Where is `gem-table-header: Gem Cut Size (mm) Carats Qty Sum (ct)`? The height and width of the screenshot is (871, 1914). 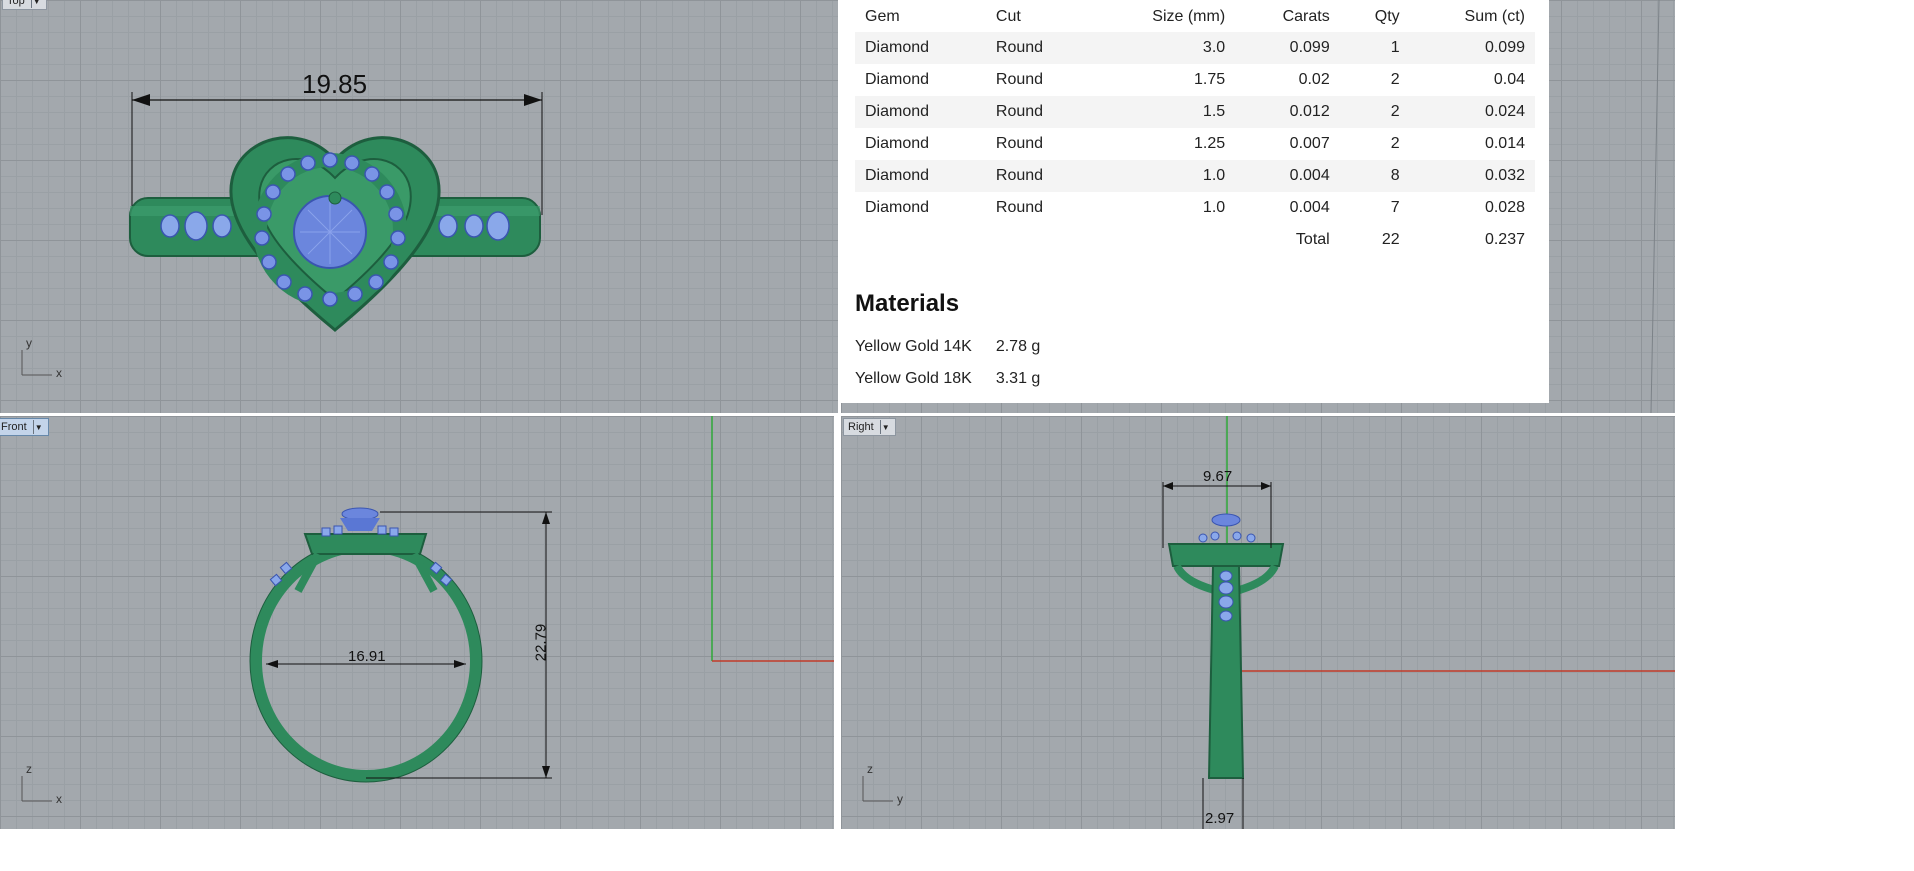
gem-table-header: Gem Cut Size (mm) Carats Qty Sum (ct) is located at coordinates (1195, 17).